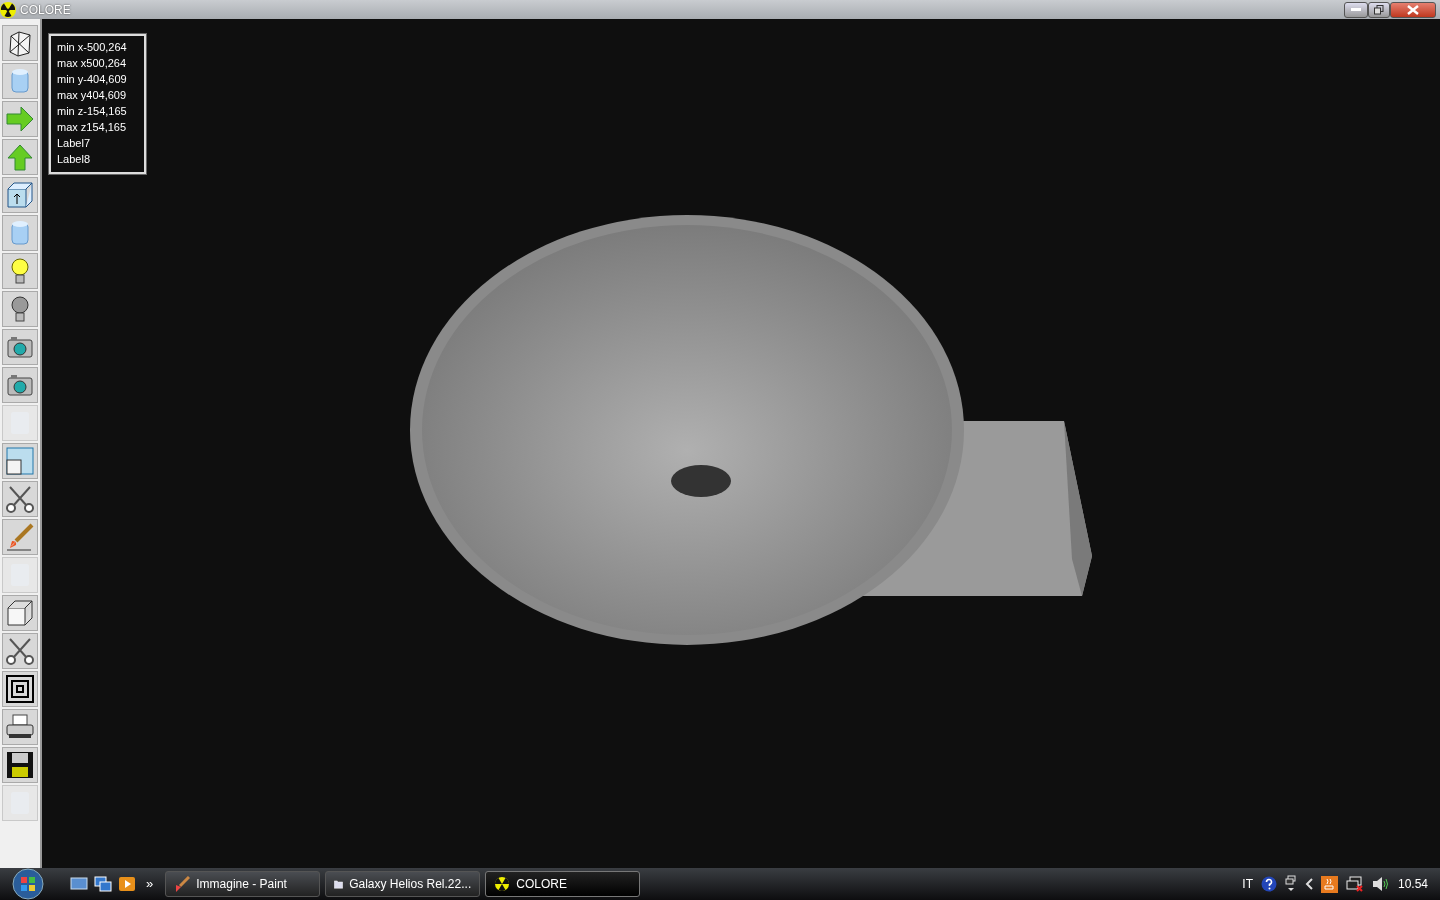 This screenshot has height=900, width=1440. Describe the element at coordinates (92, 111) in the screenshot. I see `info-label: min z-154,165` at that location.